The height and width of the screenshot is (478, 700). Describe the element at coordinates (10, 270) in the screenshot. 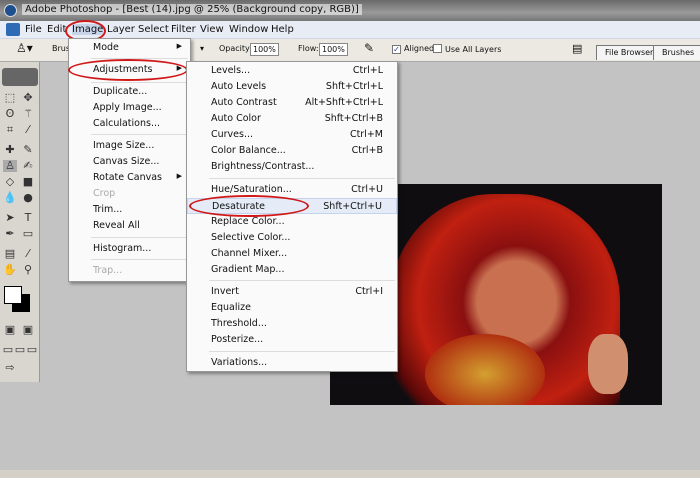

I see `hand-tool-icon: ✋` at that location.